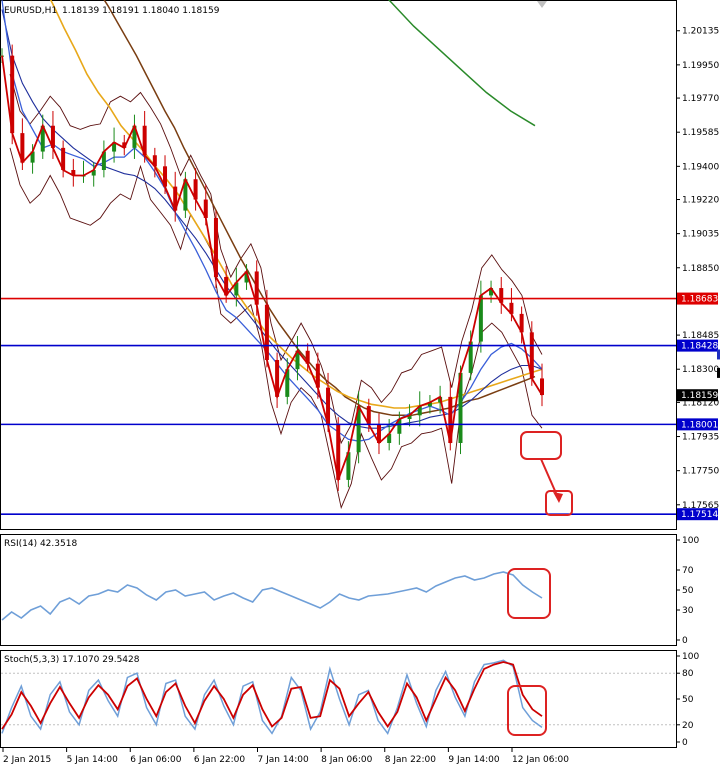  Describe the element at coordinates (347, 760) in the screenshot. I see `time-tick-label: 8 Jan 06:00` at that location.